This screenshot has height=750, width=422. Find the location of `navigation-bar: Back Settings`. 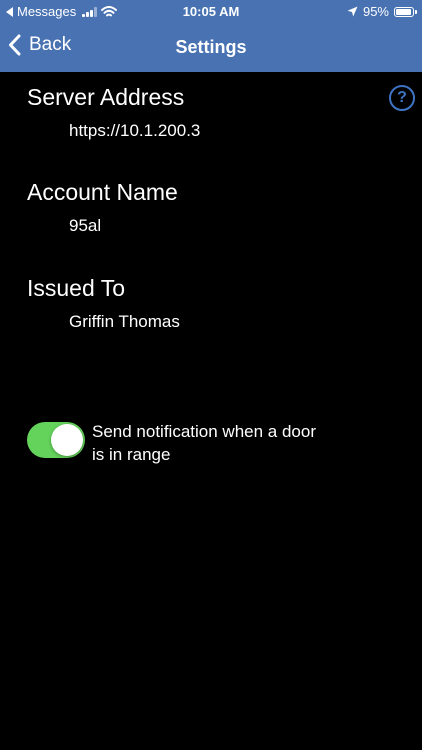

navigation-bar: Back Settings is located at coordinates (211, 48).